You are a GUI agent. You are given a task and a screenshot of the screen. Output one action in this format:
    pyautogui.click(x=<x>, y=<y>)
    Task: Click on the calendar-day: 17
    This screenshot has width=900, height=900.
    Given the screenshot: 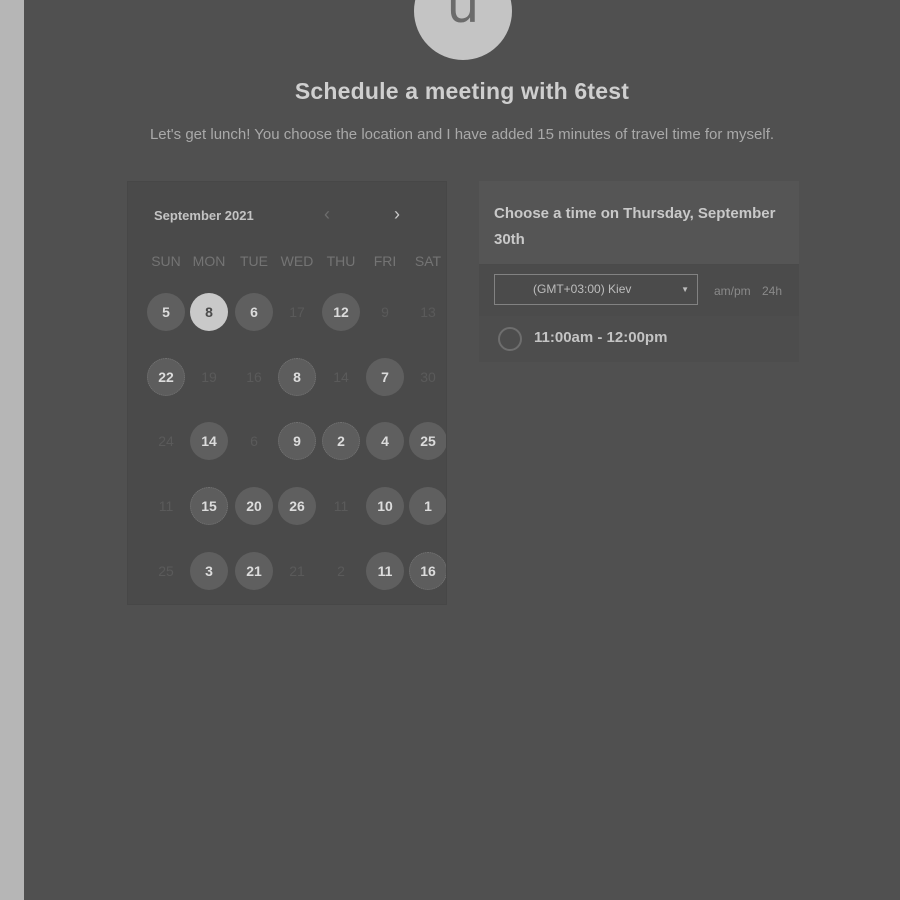 What is the action you would take?
    pyautogui.click(x=297, y=312)
    